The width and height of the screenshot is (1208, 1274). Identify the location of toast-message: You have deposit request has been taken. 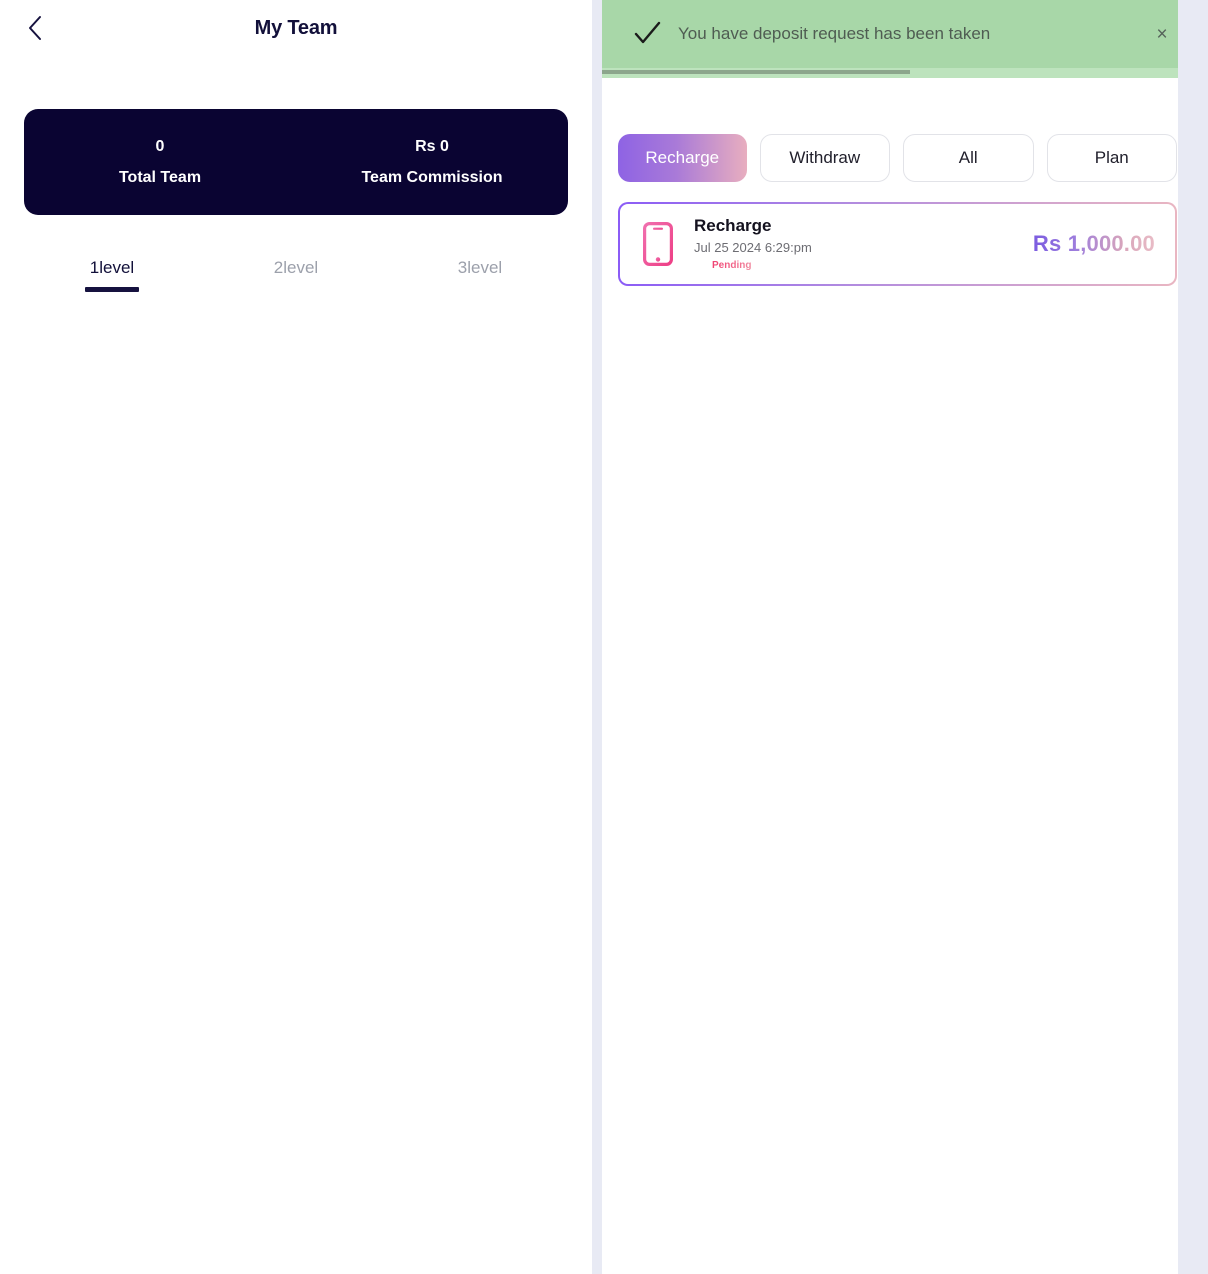
(834, 33).